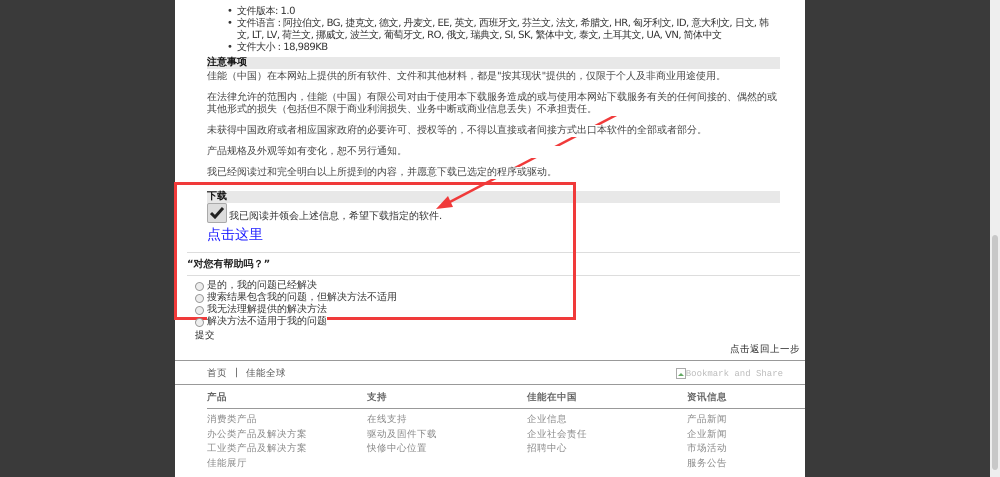 The image size is (1000, 477). I want to click on section-heading: 下载, so click(493, 197).